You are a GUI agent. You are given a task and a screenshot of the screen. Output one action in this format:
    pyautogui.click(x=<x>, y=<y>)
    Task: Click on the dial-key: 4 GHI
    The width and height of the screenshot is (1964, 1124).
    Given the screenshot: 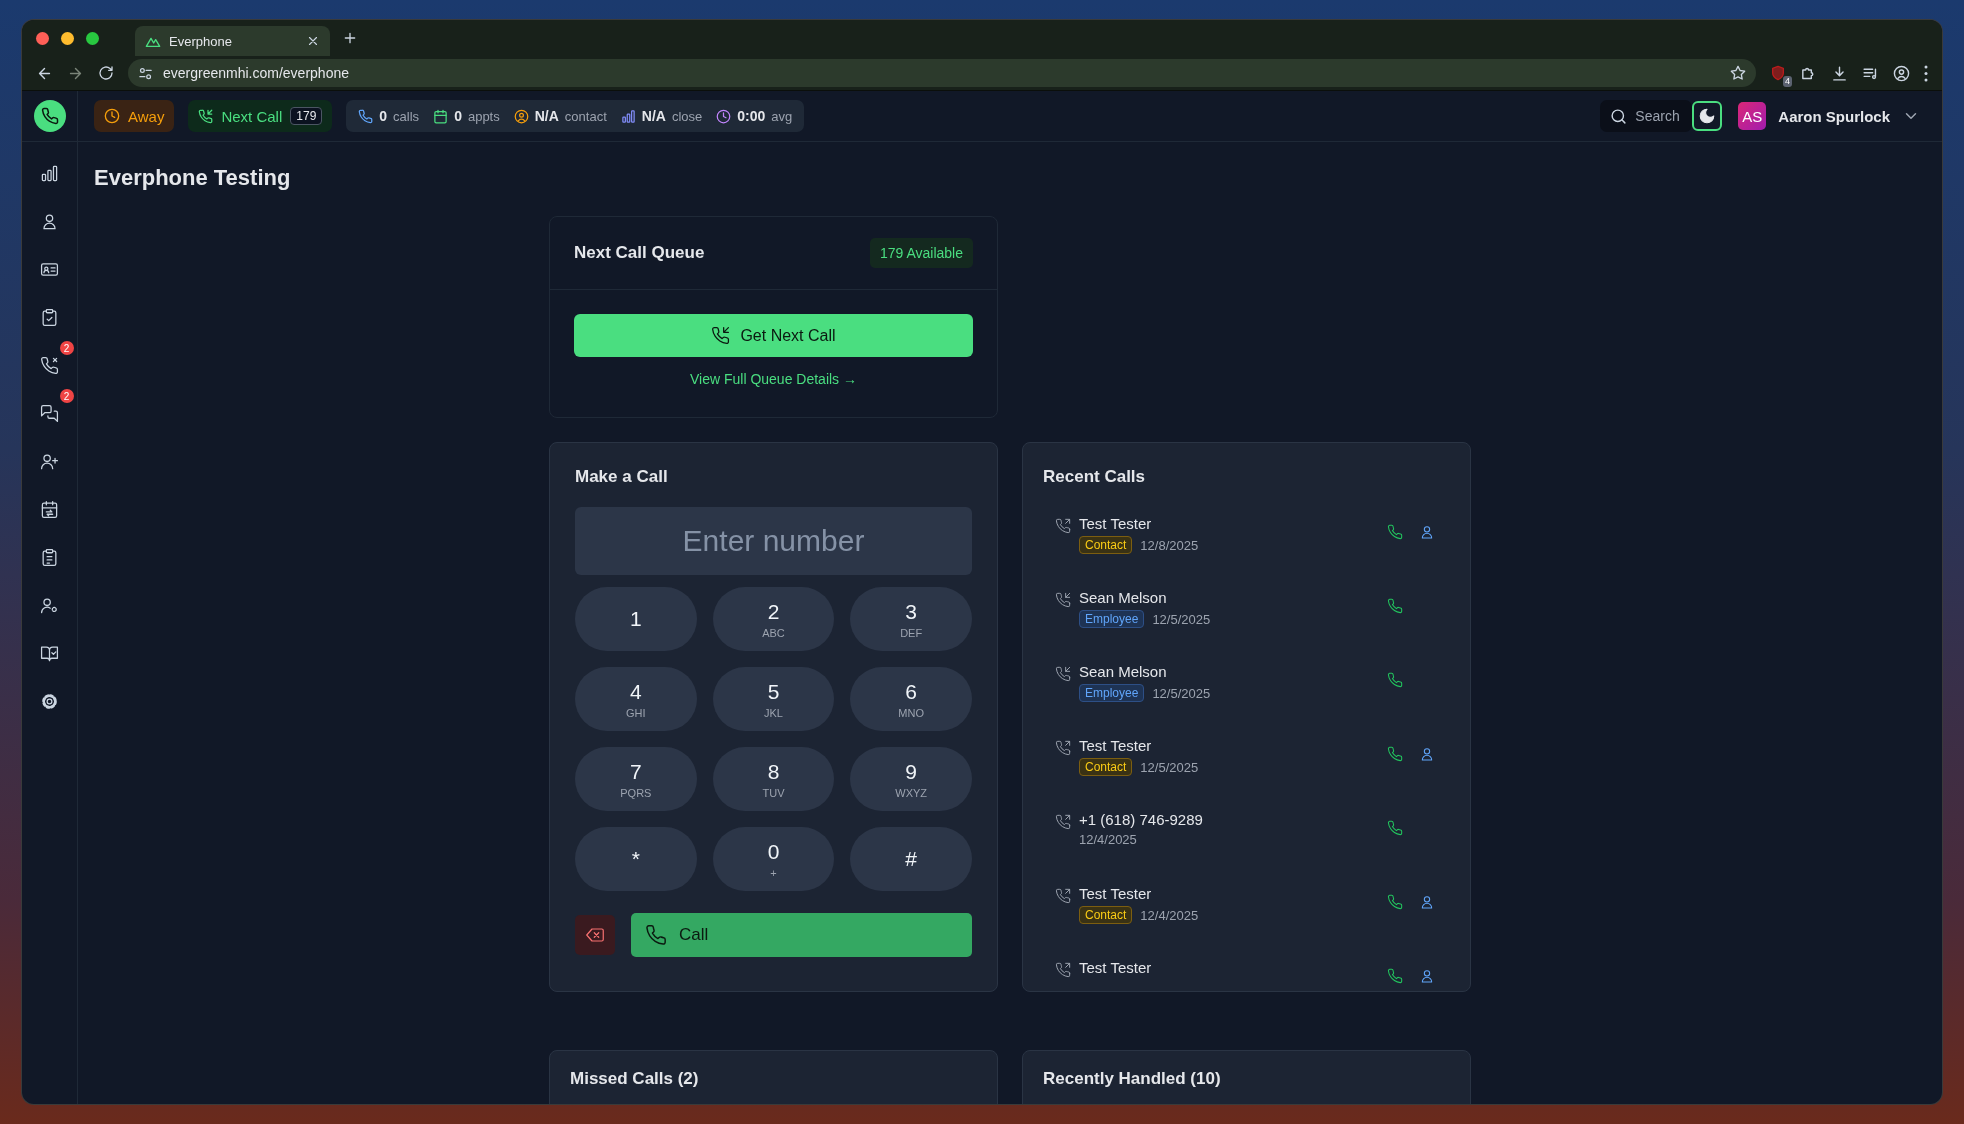 What is the action you would take?
    pyautogui.click(x=636, y=699)
    